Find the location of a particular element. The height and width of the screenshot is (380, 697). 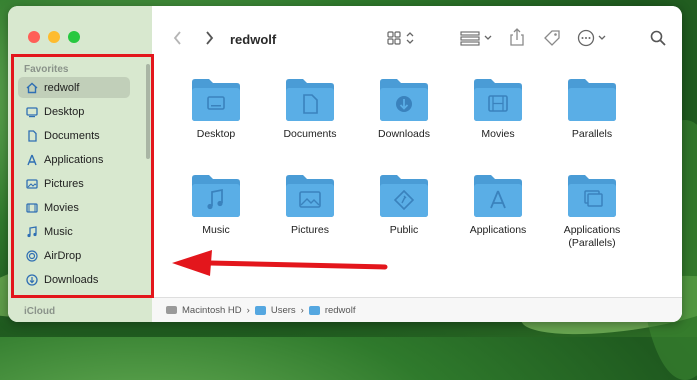

ellipsis-circle-icon is located at coordinates (591, 38).